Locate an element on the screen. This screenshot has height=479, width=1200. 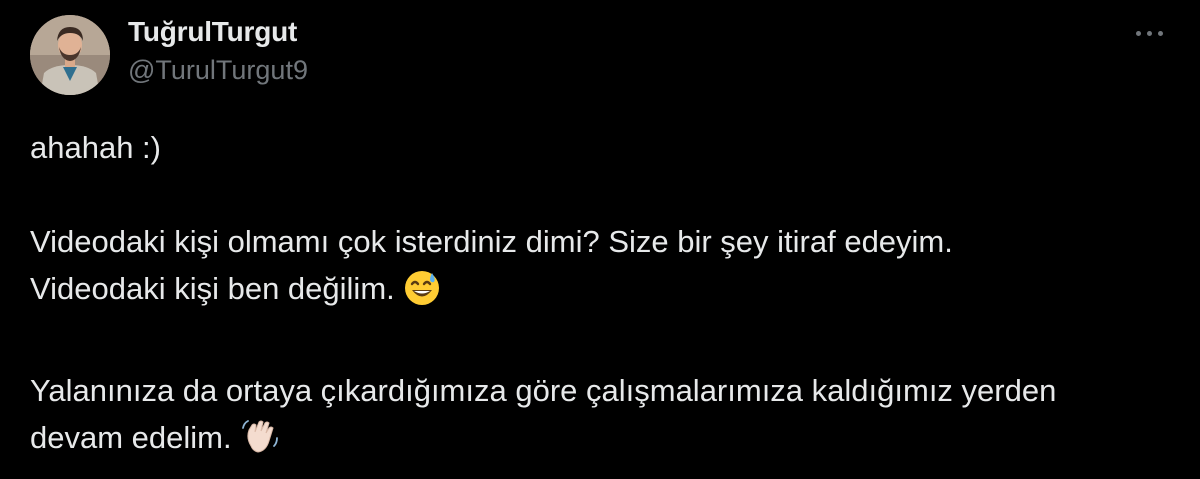
tweet-line-text: Videodaki kişi ben değilim. is located at coordinates (212, 288).